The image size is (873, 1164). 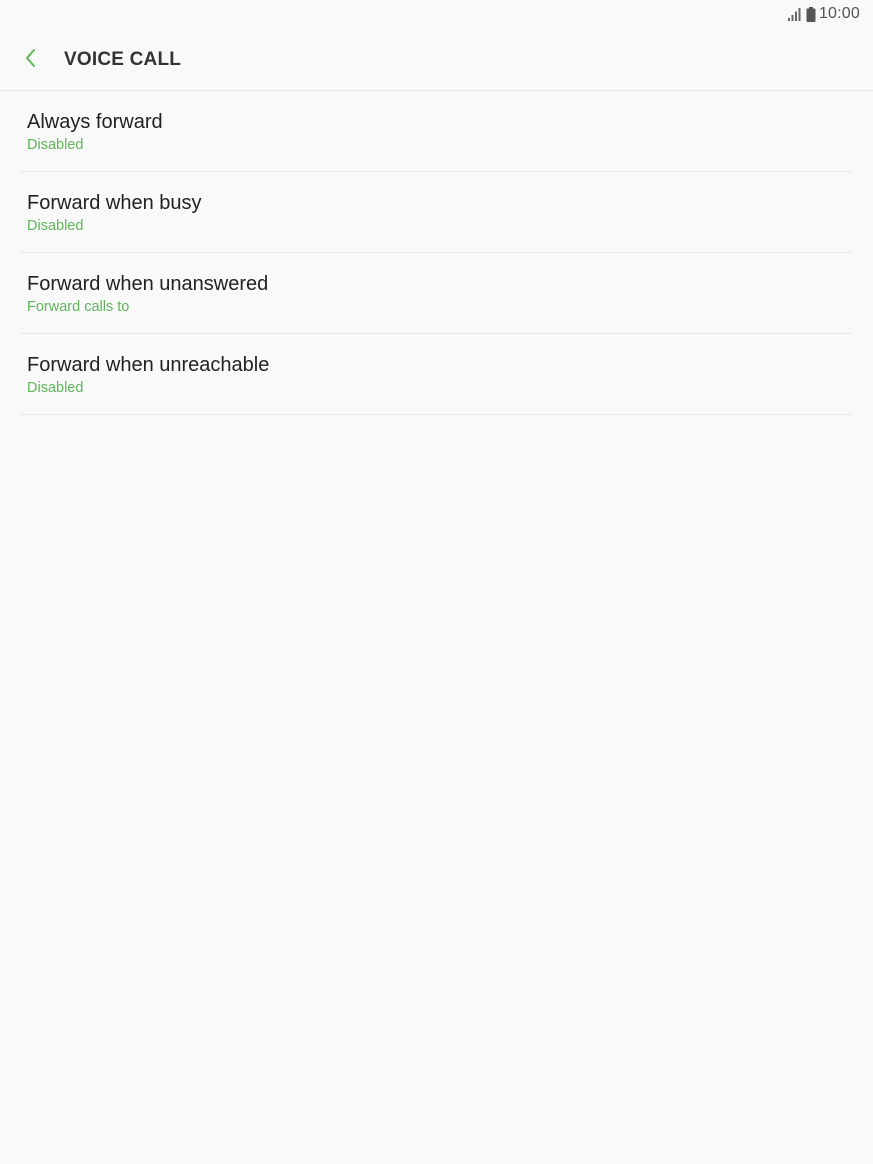 I want to click on page-title: VOICE CALL, so click(x=123, y=59).